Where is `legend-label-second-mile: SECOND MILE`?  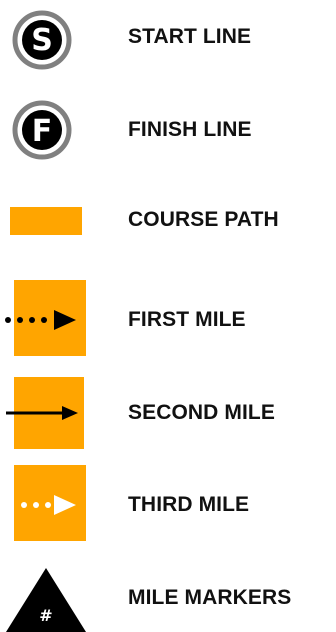 legend-label-second-mile: SECOND MILE is located at coordinates (201, 412).